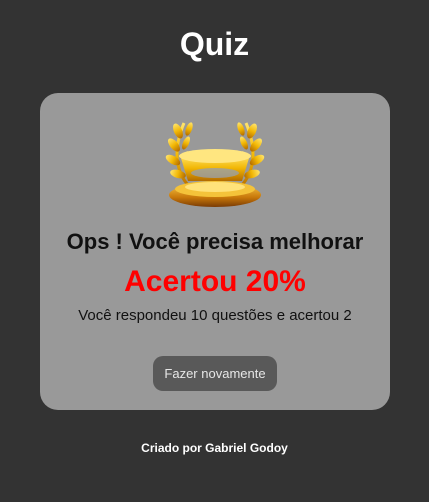 This screenshot has height=502, width=429. I want to click on result-headline: Ops ! Você precisa melhorar, so click(215, 241).